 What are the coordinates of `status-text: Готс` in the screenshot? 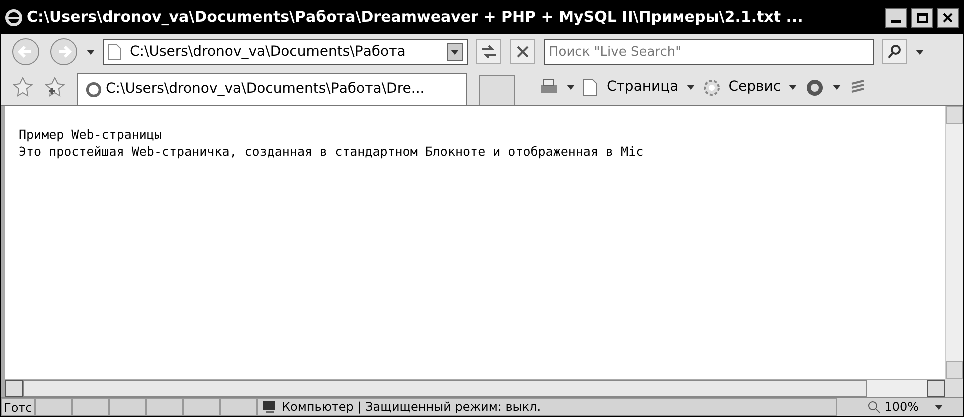 It's located at (18, 407).